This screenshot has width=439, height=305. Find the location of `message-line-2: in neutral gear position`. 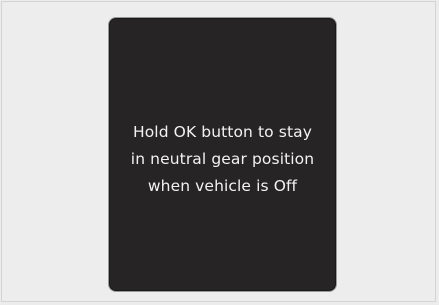

message-line-2: in neutral gear position is located at coordinates (222, 159).